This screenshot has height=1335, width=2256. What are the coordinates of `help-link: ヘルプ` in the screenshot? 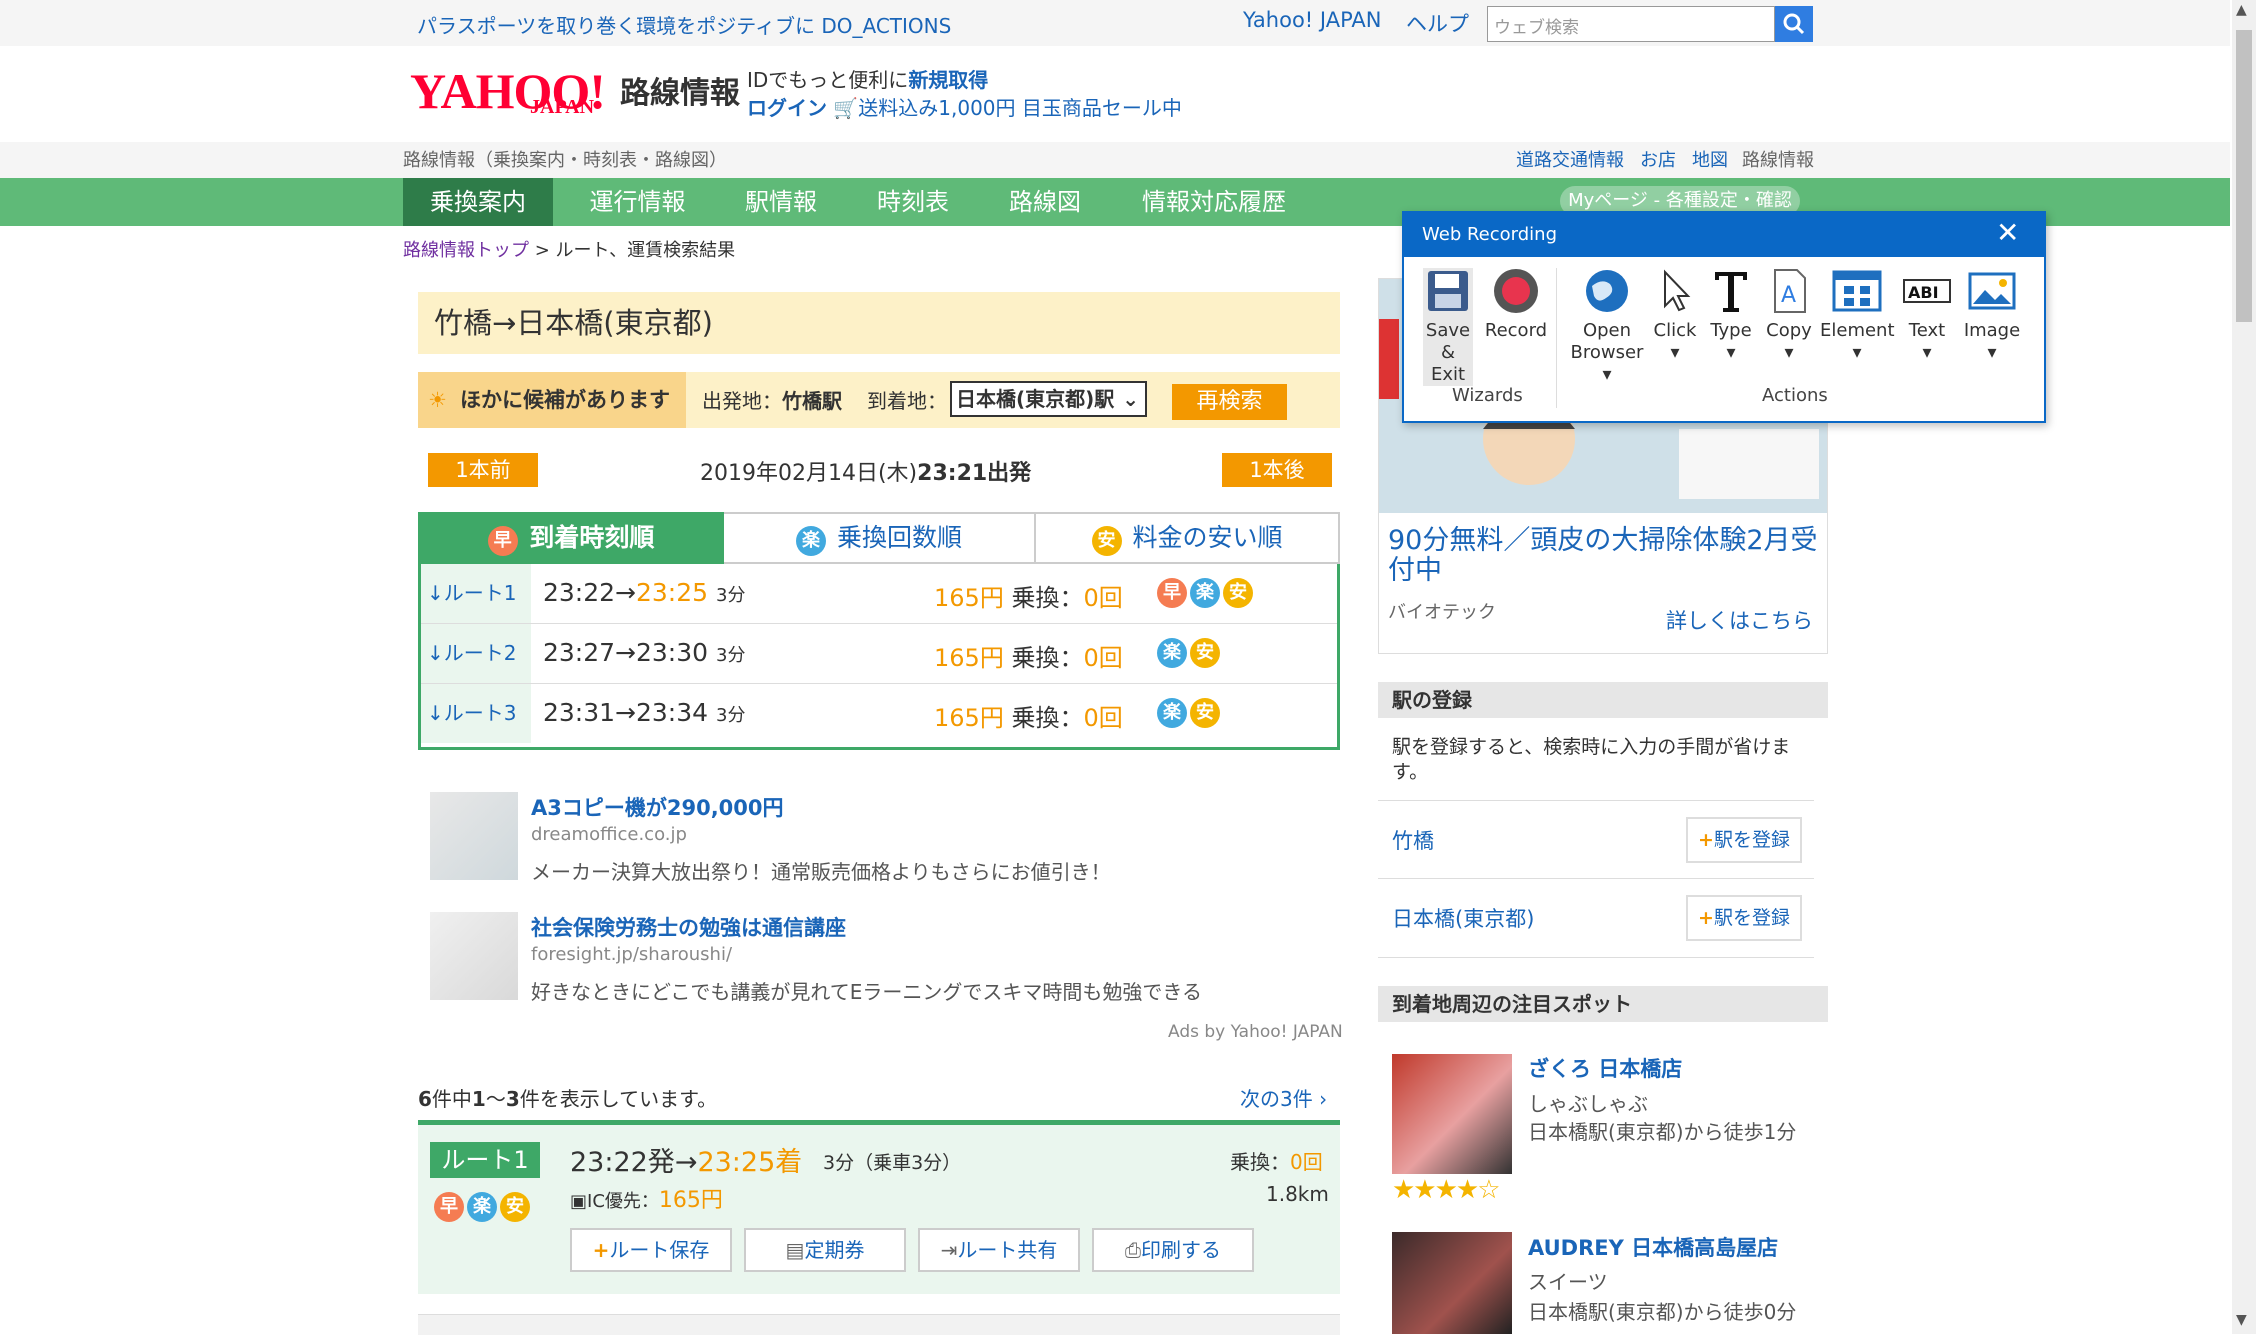 It's located at (1437, 23).